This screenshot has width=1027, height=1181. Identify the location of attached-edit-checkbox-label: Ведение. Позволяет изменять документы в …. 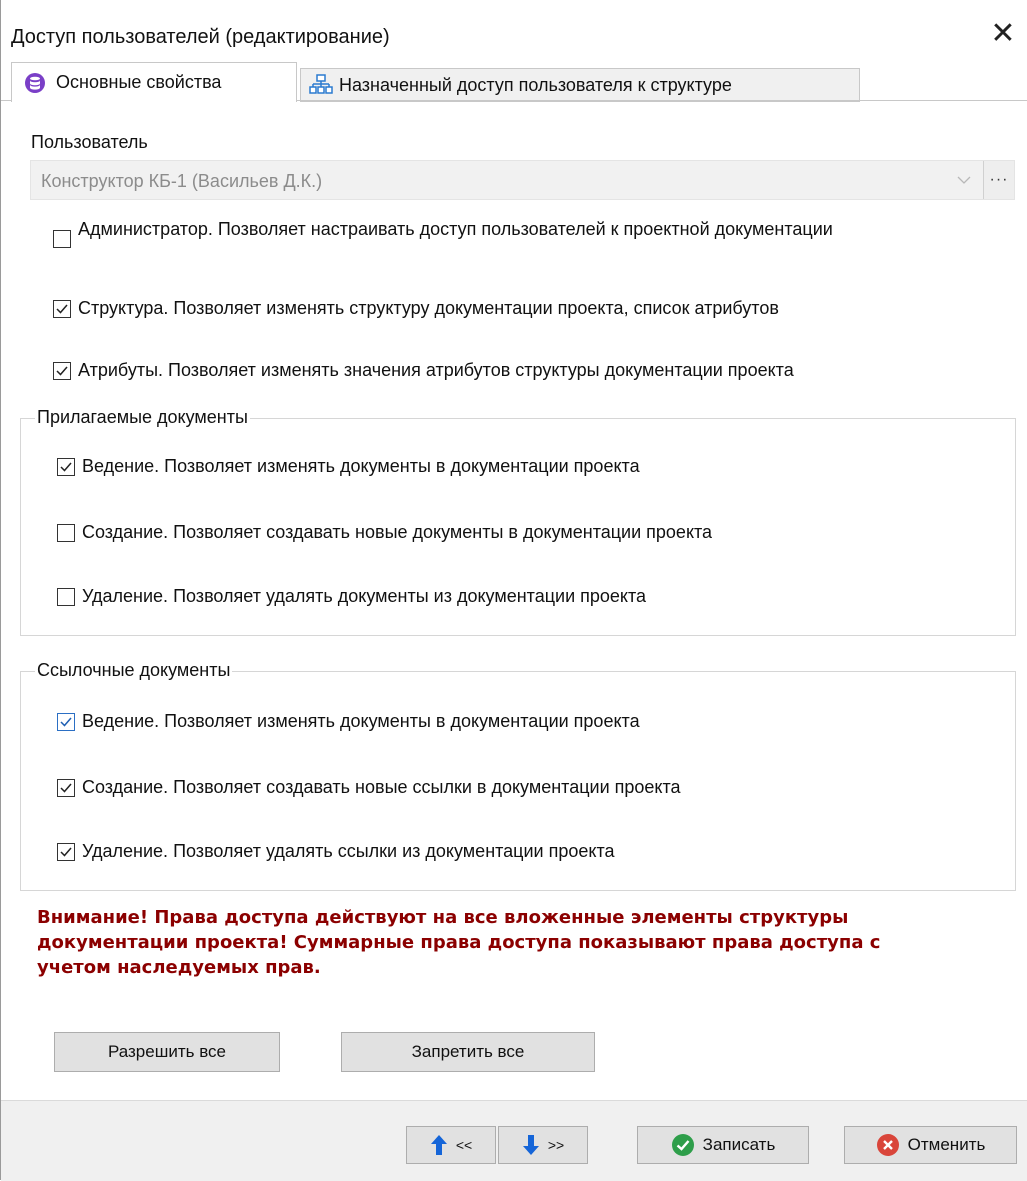
(361, 466).